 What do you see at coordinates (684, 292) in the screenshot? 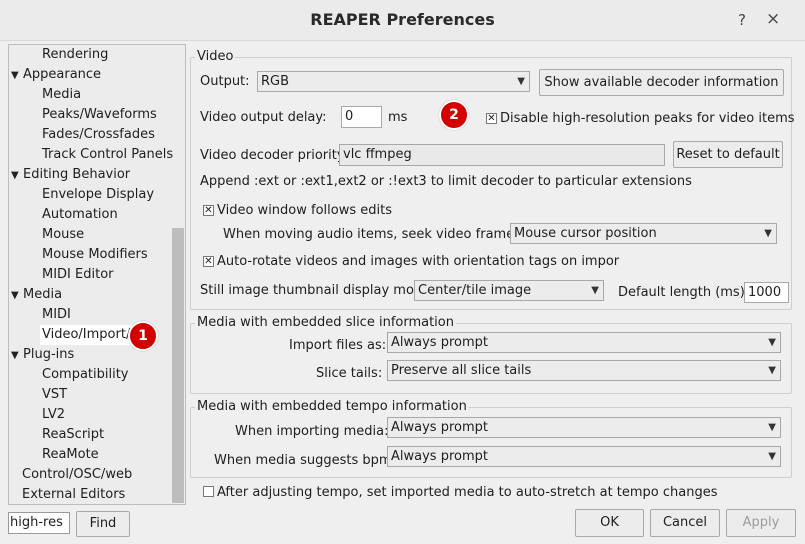
I see `default-length-label: Default length (ms):` at bounding box center [684, 292].